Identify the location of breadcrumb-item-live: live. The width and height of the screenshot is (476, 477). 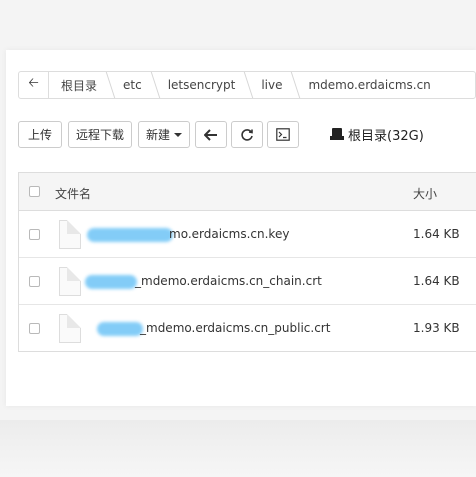
(272, 85).